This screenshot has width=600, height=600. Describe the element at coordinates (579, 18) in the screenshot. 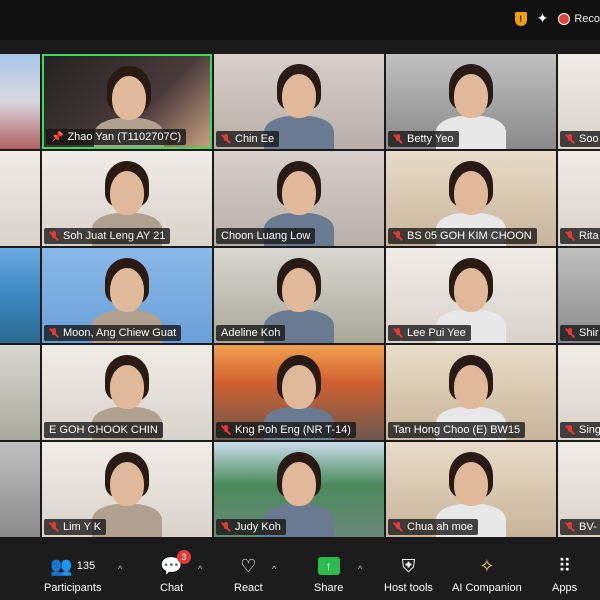

I see `record-indicator: Reco` at that location.